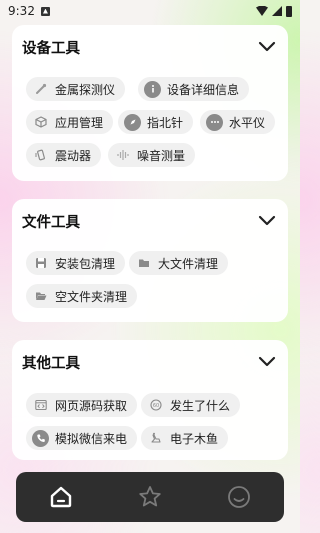 Image resolution: width=320 pixels, height=533 pixels. Describe the element at coordinates (40, 438) in the screenshot. I see `phone-icon` at that location.